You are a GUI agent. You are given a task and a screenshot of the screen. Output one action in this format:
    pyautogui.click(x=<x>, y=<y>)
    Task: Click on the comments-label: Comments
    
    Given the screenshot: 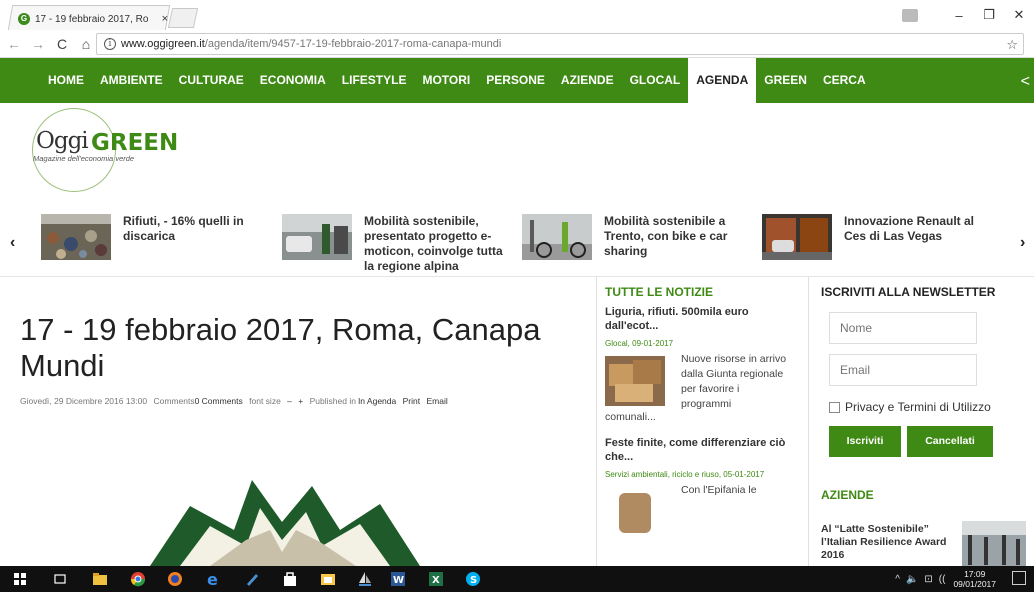 What is the action you would take?
    pyautogui.click(x=174, y=401)
    